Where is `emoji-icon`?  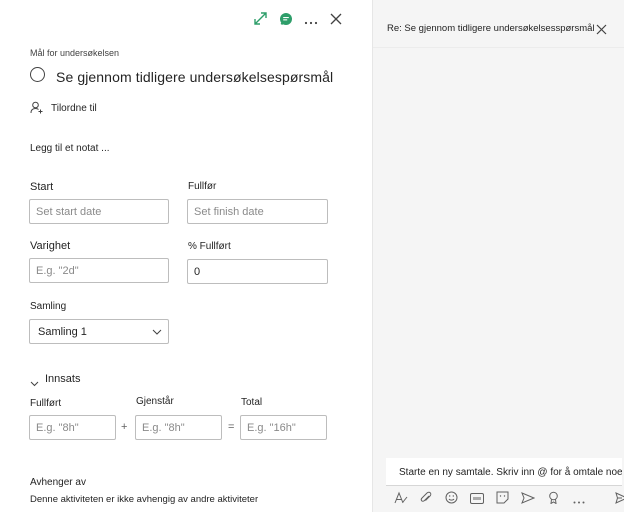 emoji-icon is located at coordinates (451, 500).